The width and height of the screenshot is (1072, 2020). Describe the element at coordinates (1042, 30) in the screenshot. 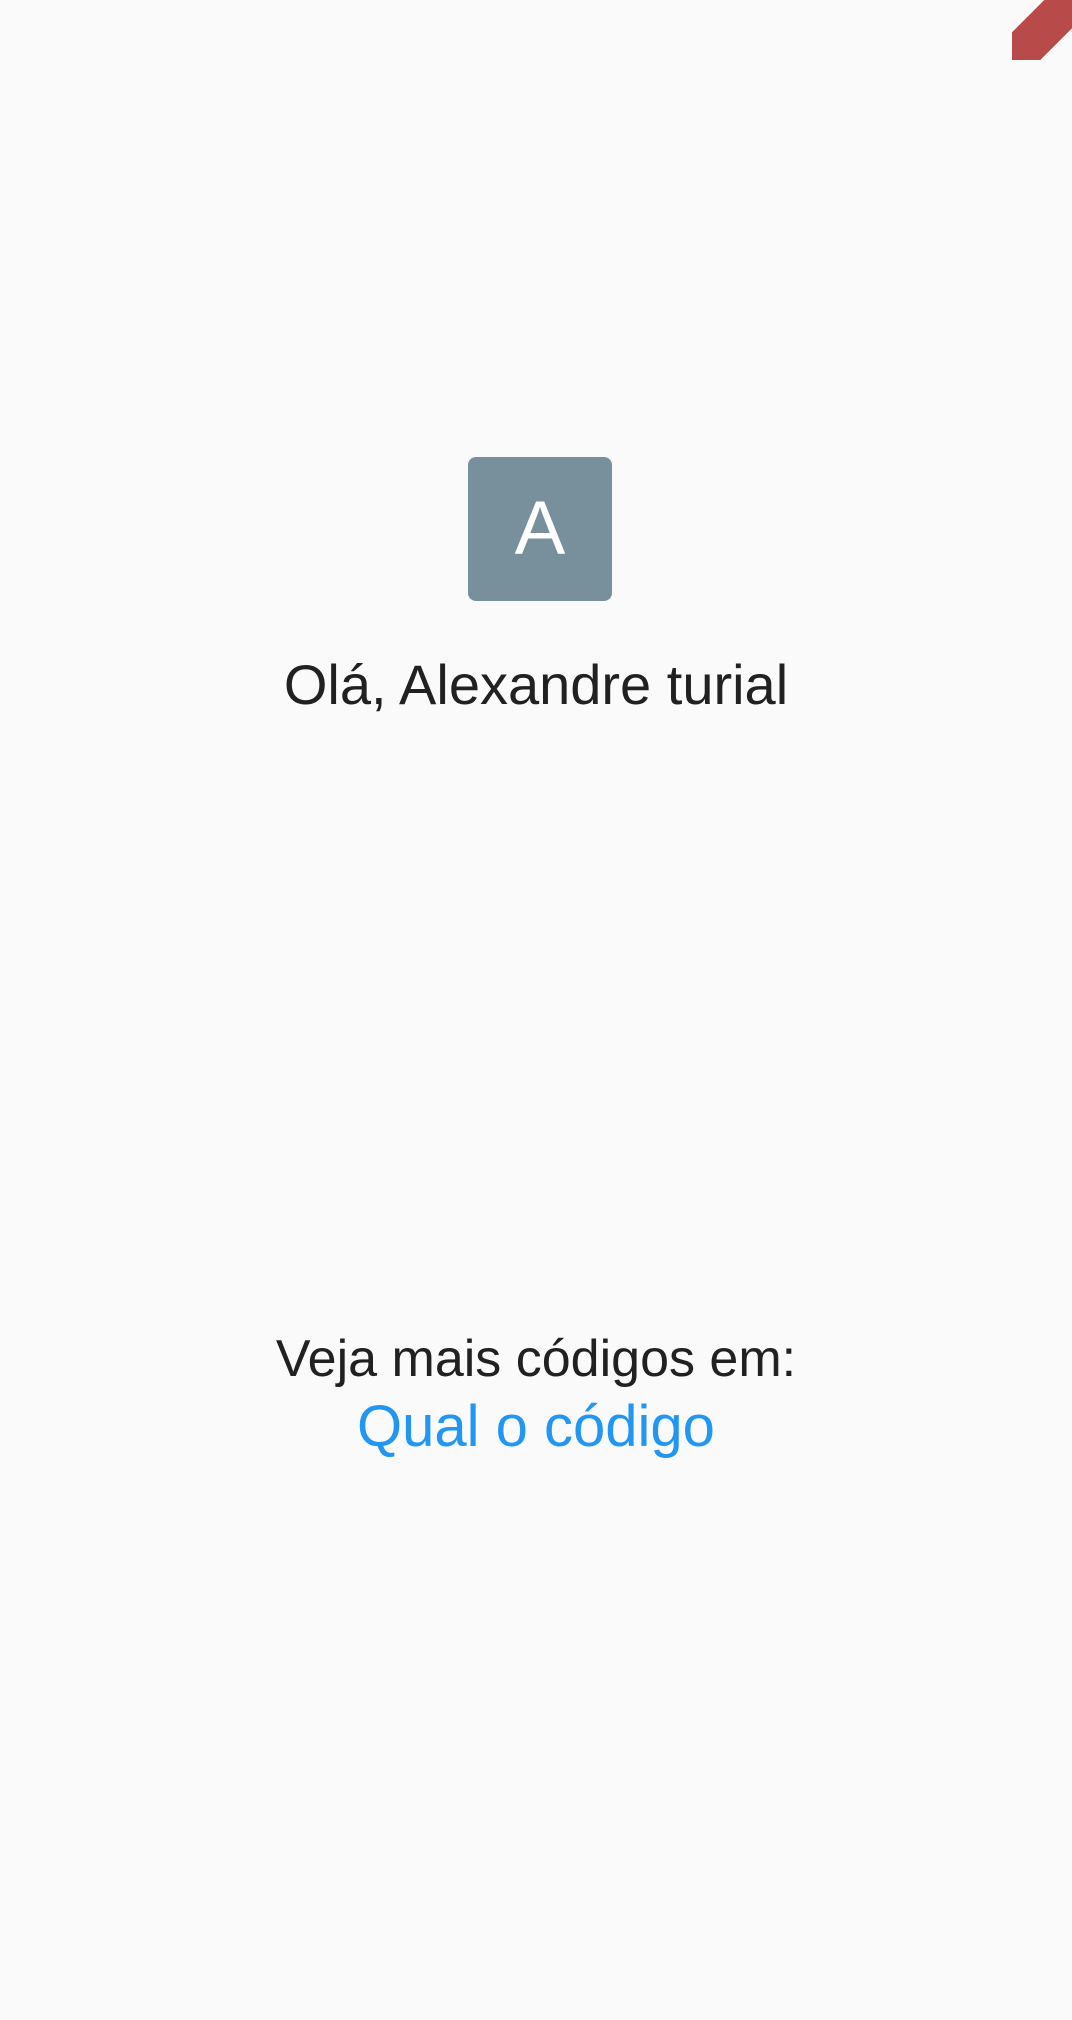

I see `debug-banner` at that location.